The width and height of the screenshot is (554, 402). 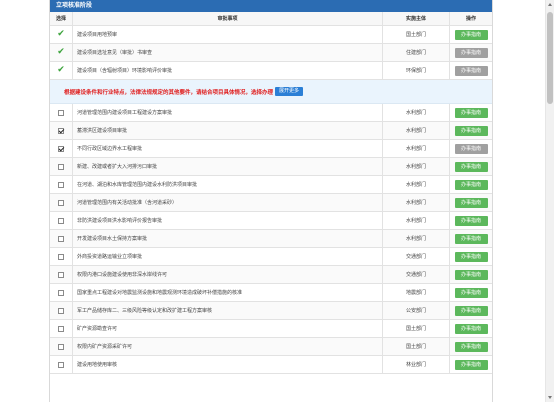 I want to click on matter-cell: 外商投资道路运输业立项审批, so click(x=228, y=256).